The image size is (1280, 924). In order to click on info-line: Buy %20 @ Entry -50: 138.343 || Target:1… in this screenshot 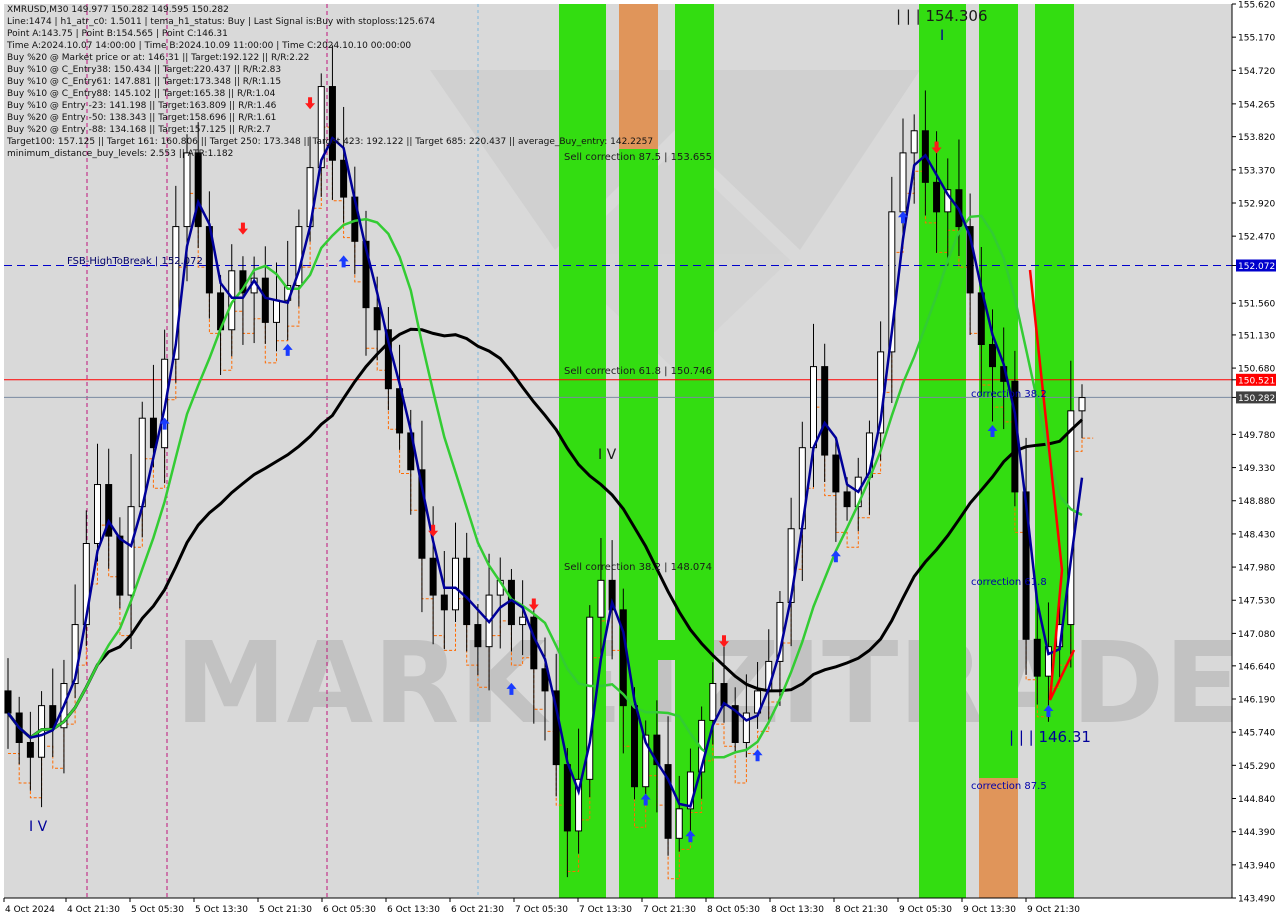, I will do `click(142, 118)`.